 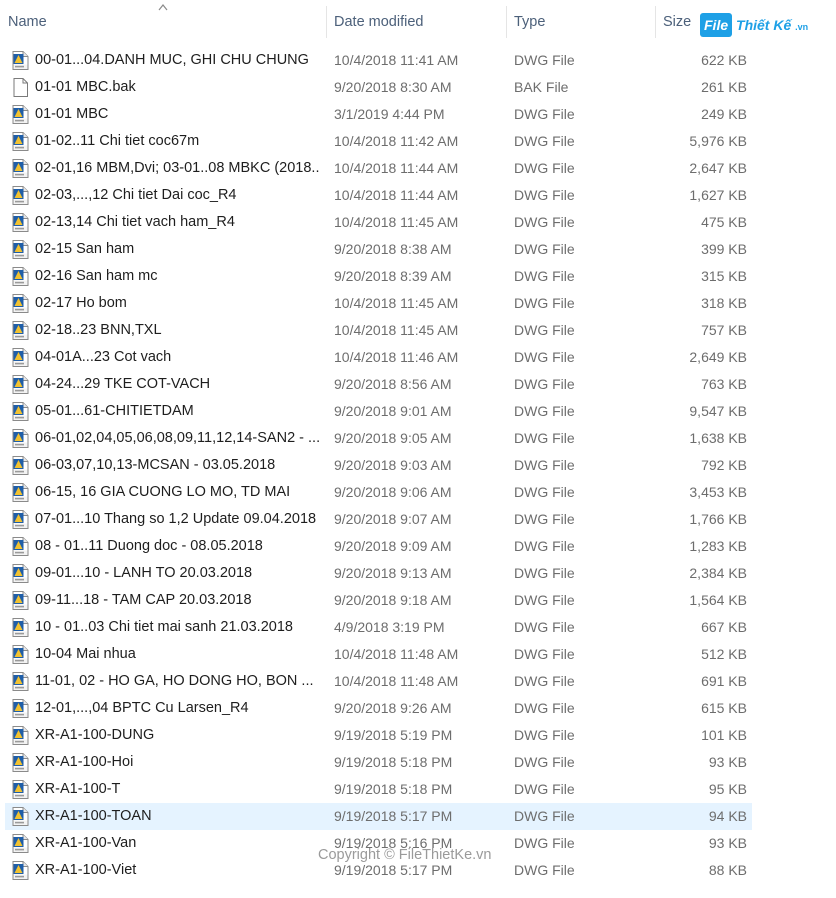 What do you see at coordinates (727, 870) in the screenshot?
I see `file-size: 88 KB` at bounding box center [727, 870].